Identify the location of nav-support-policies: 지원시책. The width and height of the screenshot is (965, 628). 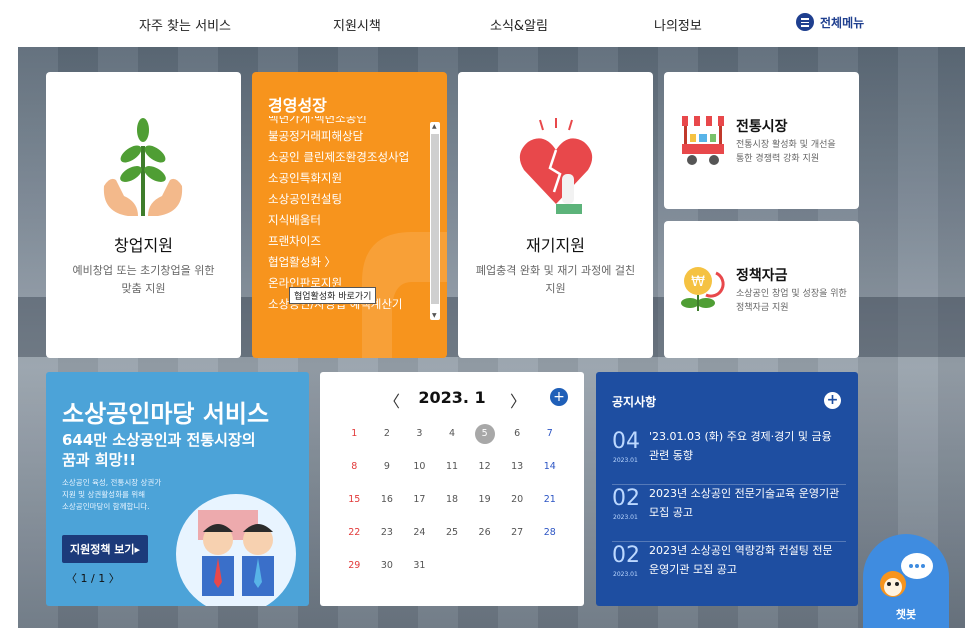
(357, 24).